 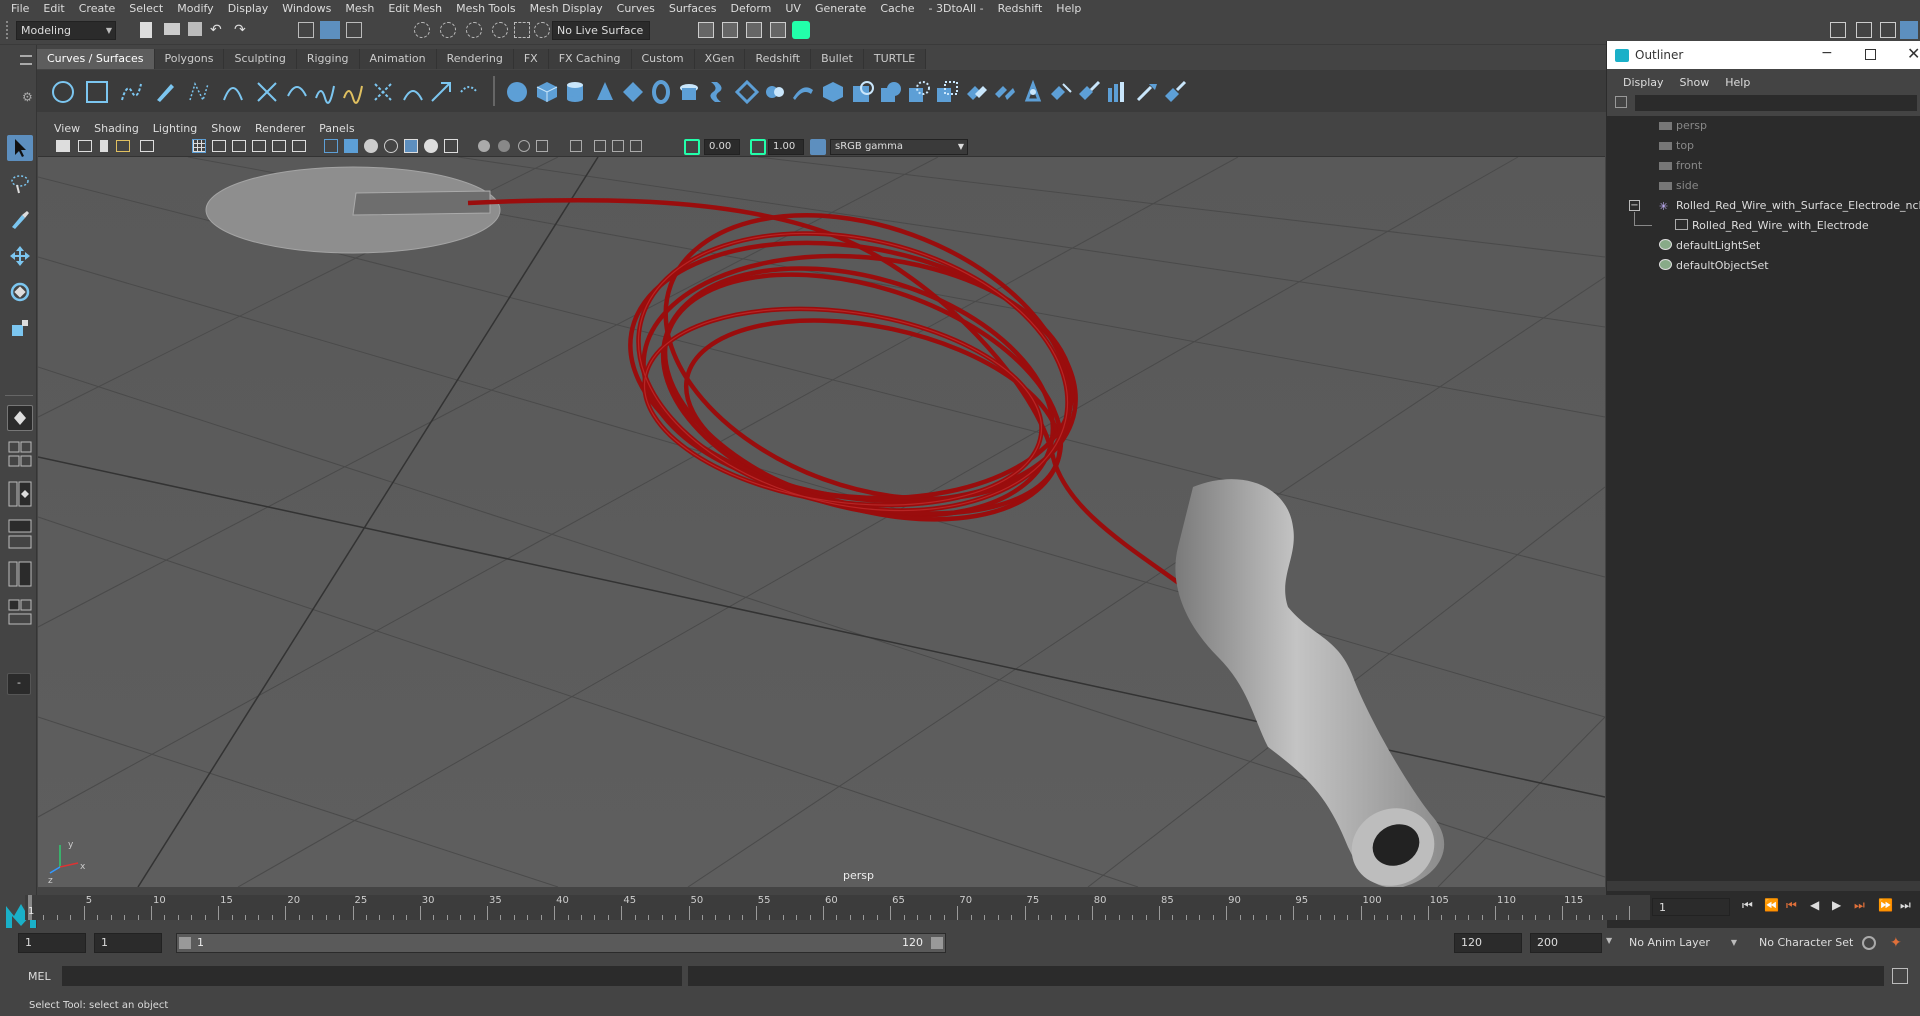 I want to click on trim-tool-icon, so click(x=919, y=92).